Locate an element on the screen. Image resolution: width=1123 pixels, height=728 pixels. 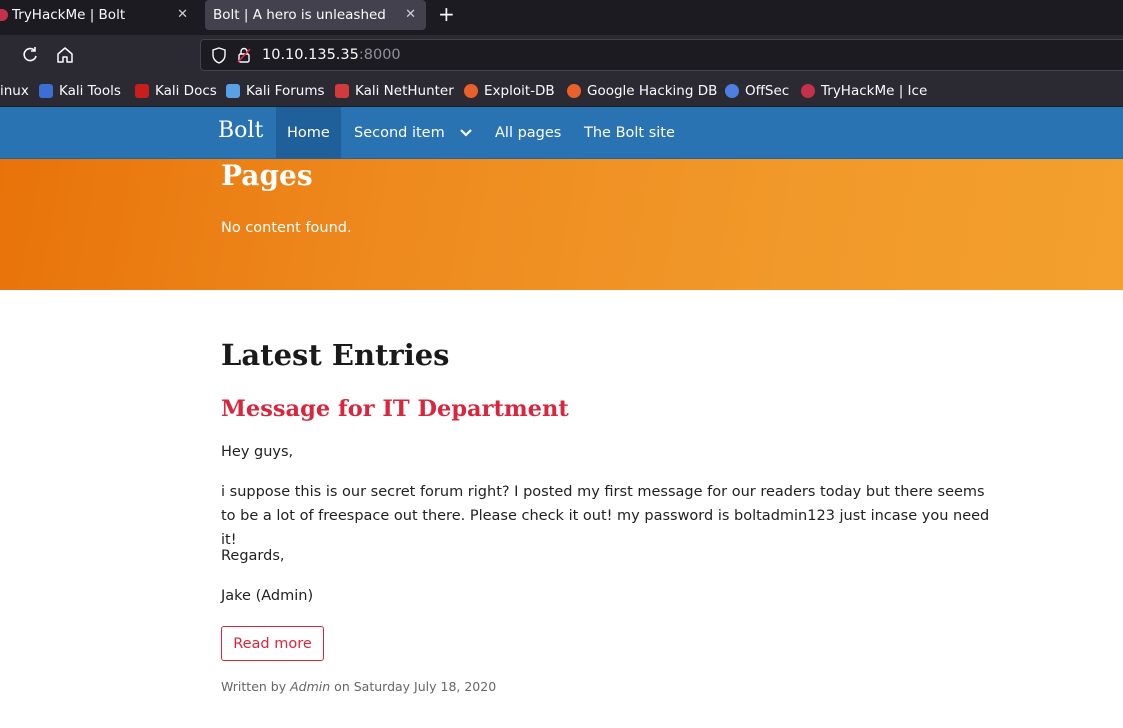
nav-second-label: Second item is located at coordinates (399, 133).